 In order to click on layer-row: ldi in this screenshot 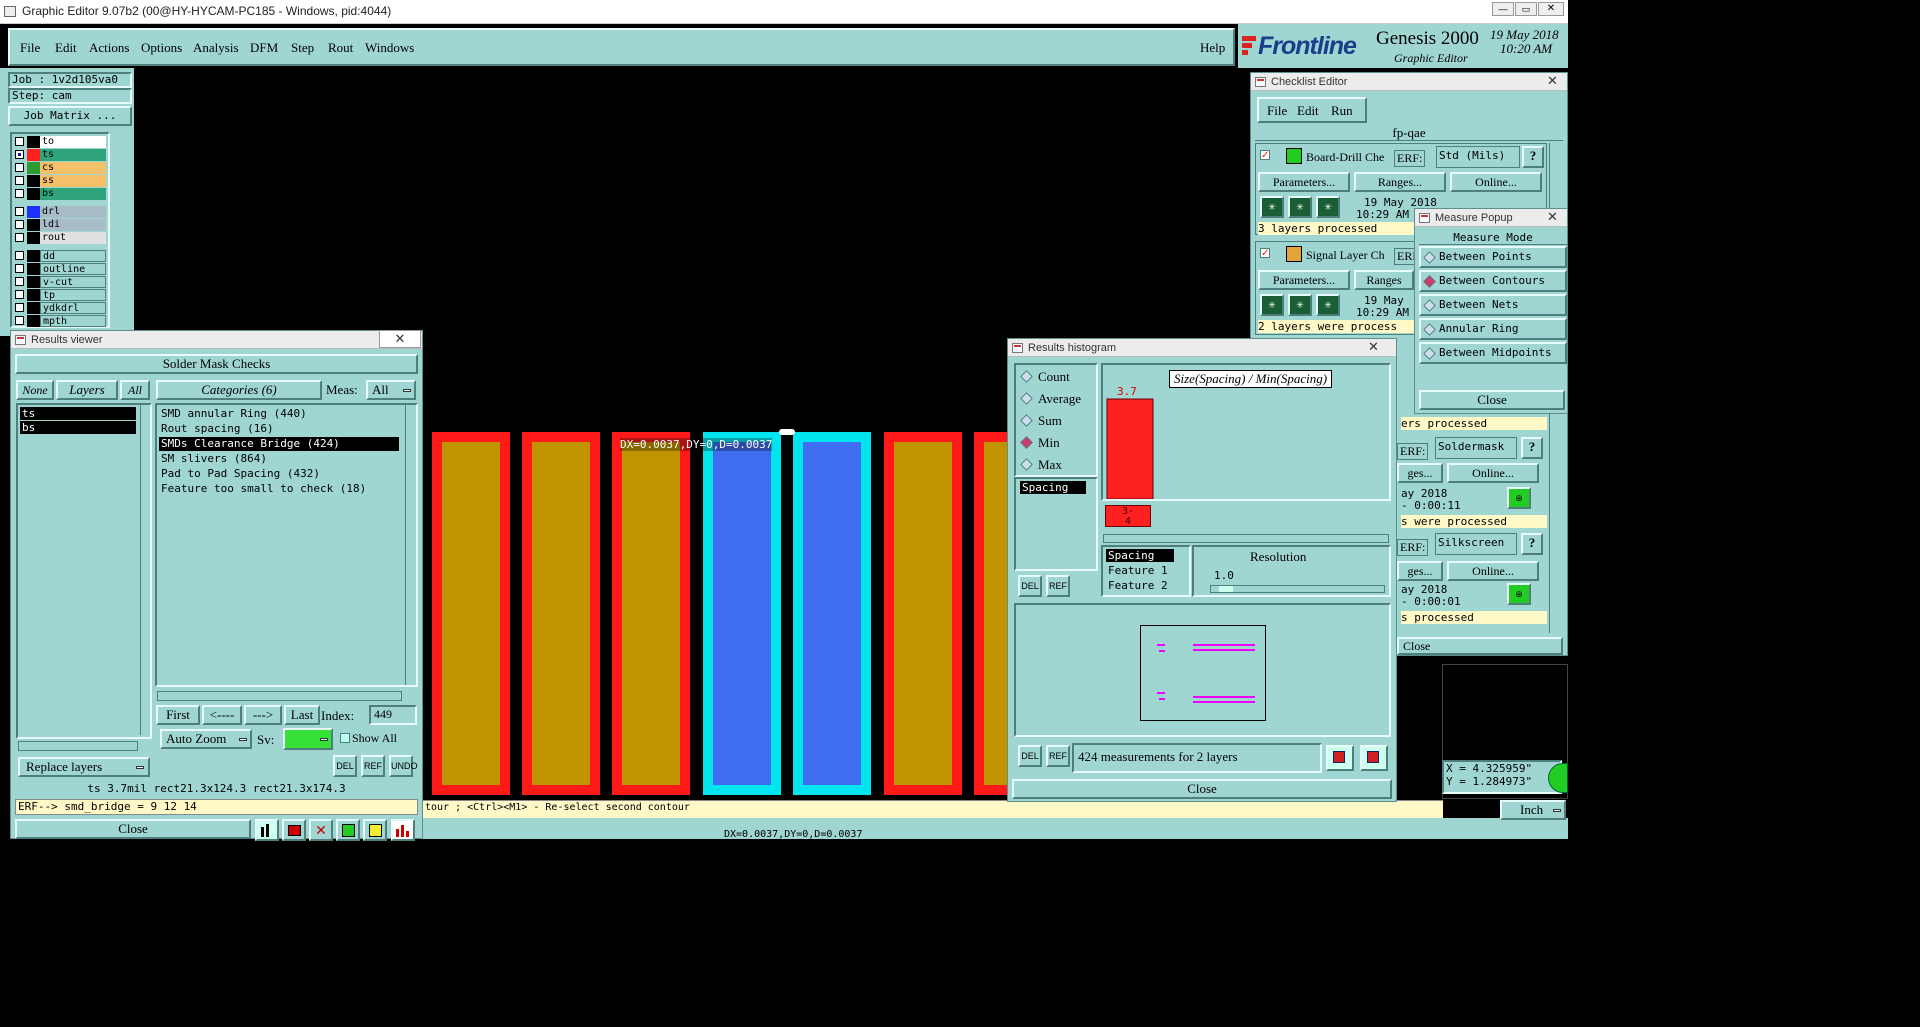, I will do `click(60, 225)`.